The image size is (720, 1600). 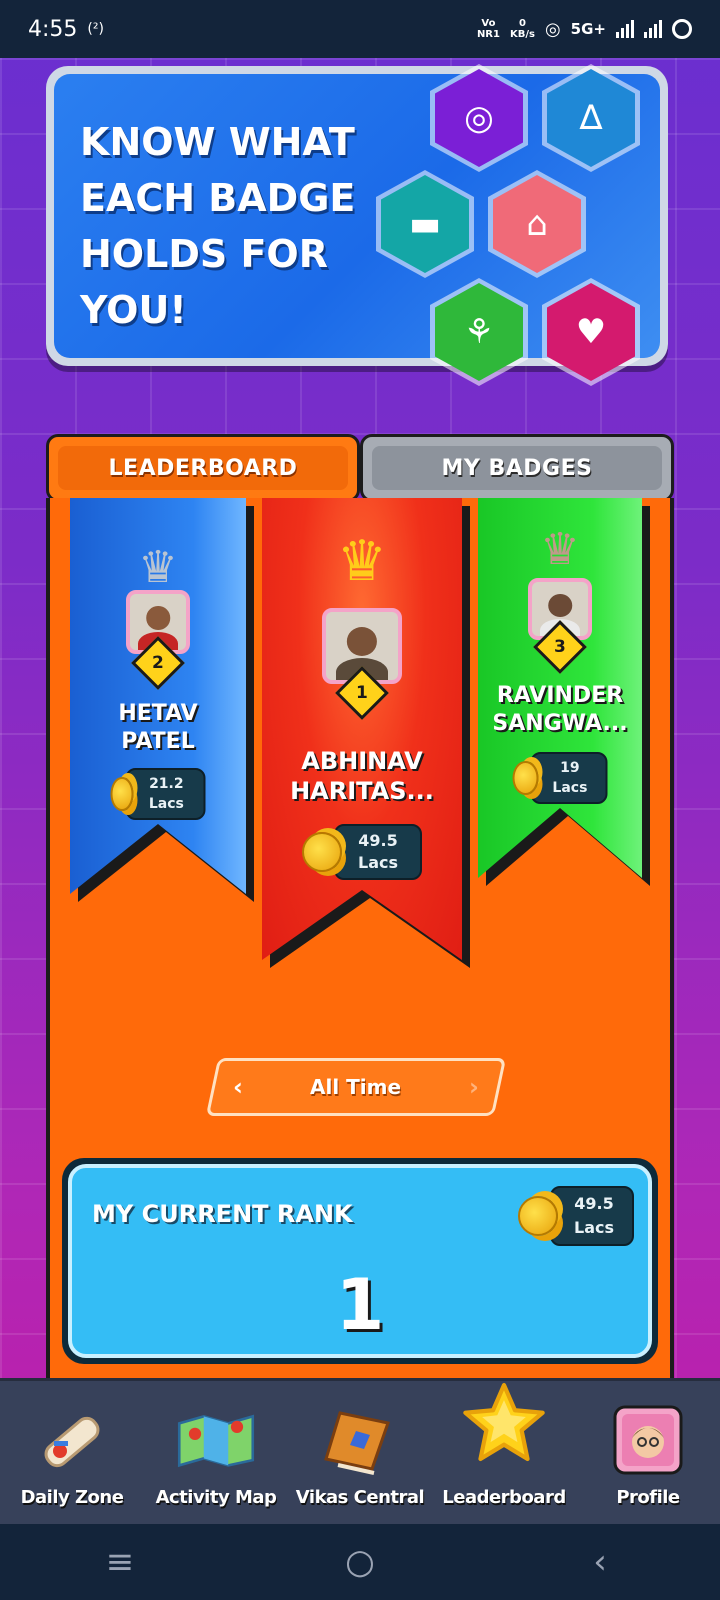 What do you see at coordinates (360, 1440) in the screenshot?
I see `book-icon` at bounding box center [360, 1440].